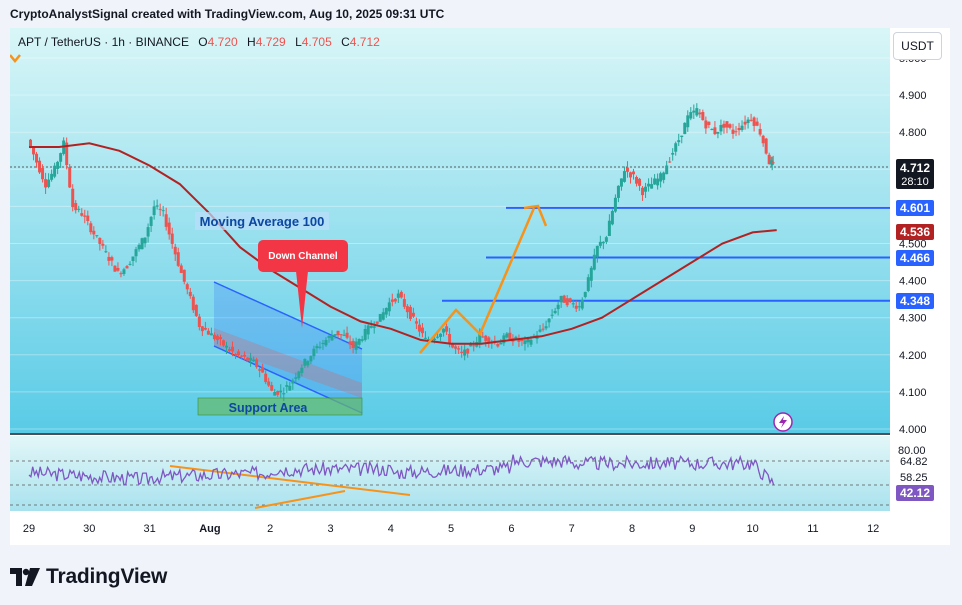 Image resolution: width=962 pixels, height=605 pixels. Describe the element at coordinates (915, 258) in the screenshot. I see `level-badge-2-value: 4.466` at that location.